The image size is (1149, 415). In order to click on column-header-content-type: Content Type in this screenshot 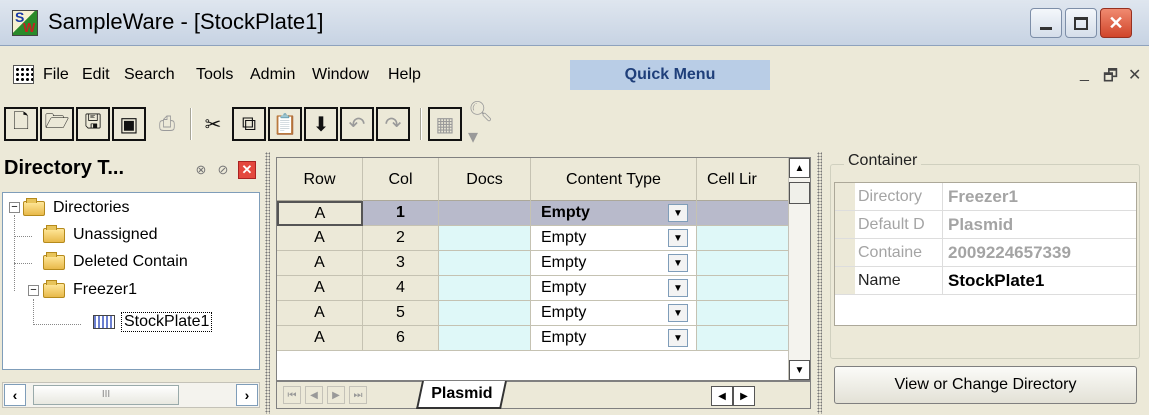, I will do `click(614, 179)`.